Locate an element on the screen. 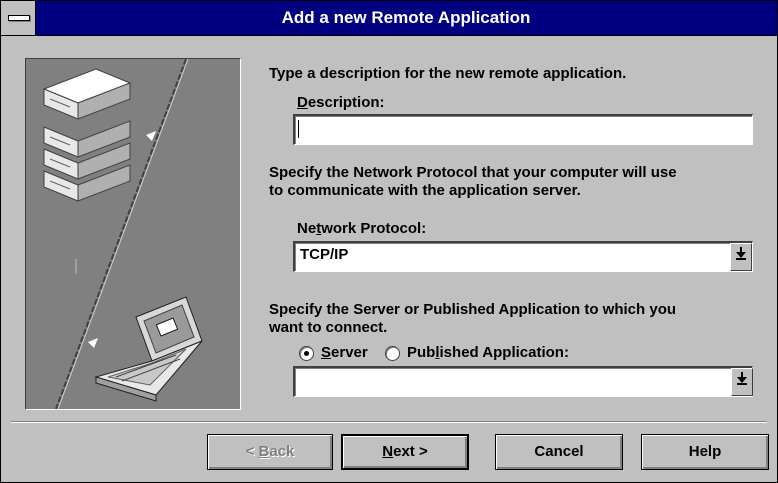  text-caret is located at coordinates (298, 129).